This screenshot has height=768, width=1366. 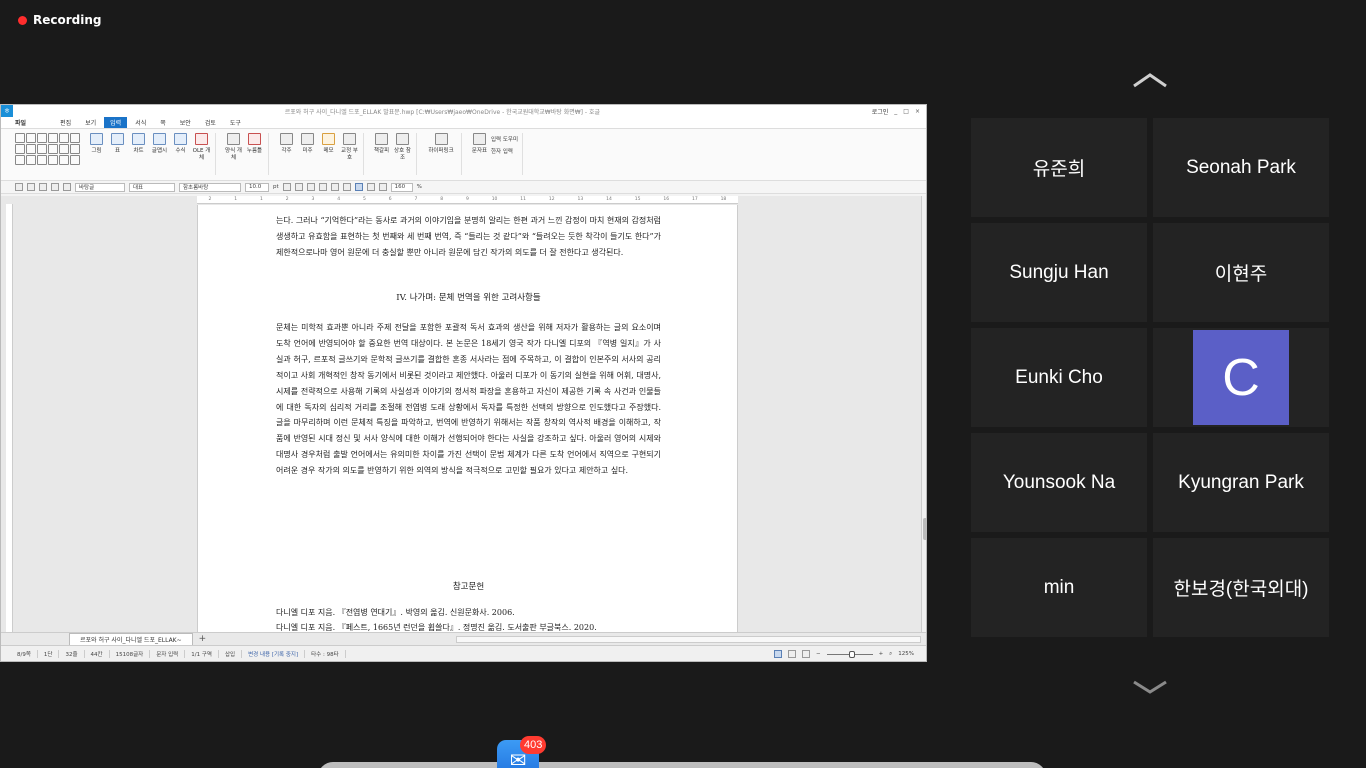 What do you see at coordinates (159, 139) in the screenshot?
I see `wordart-icon` at bounding box center [159, 139].